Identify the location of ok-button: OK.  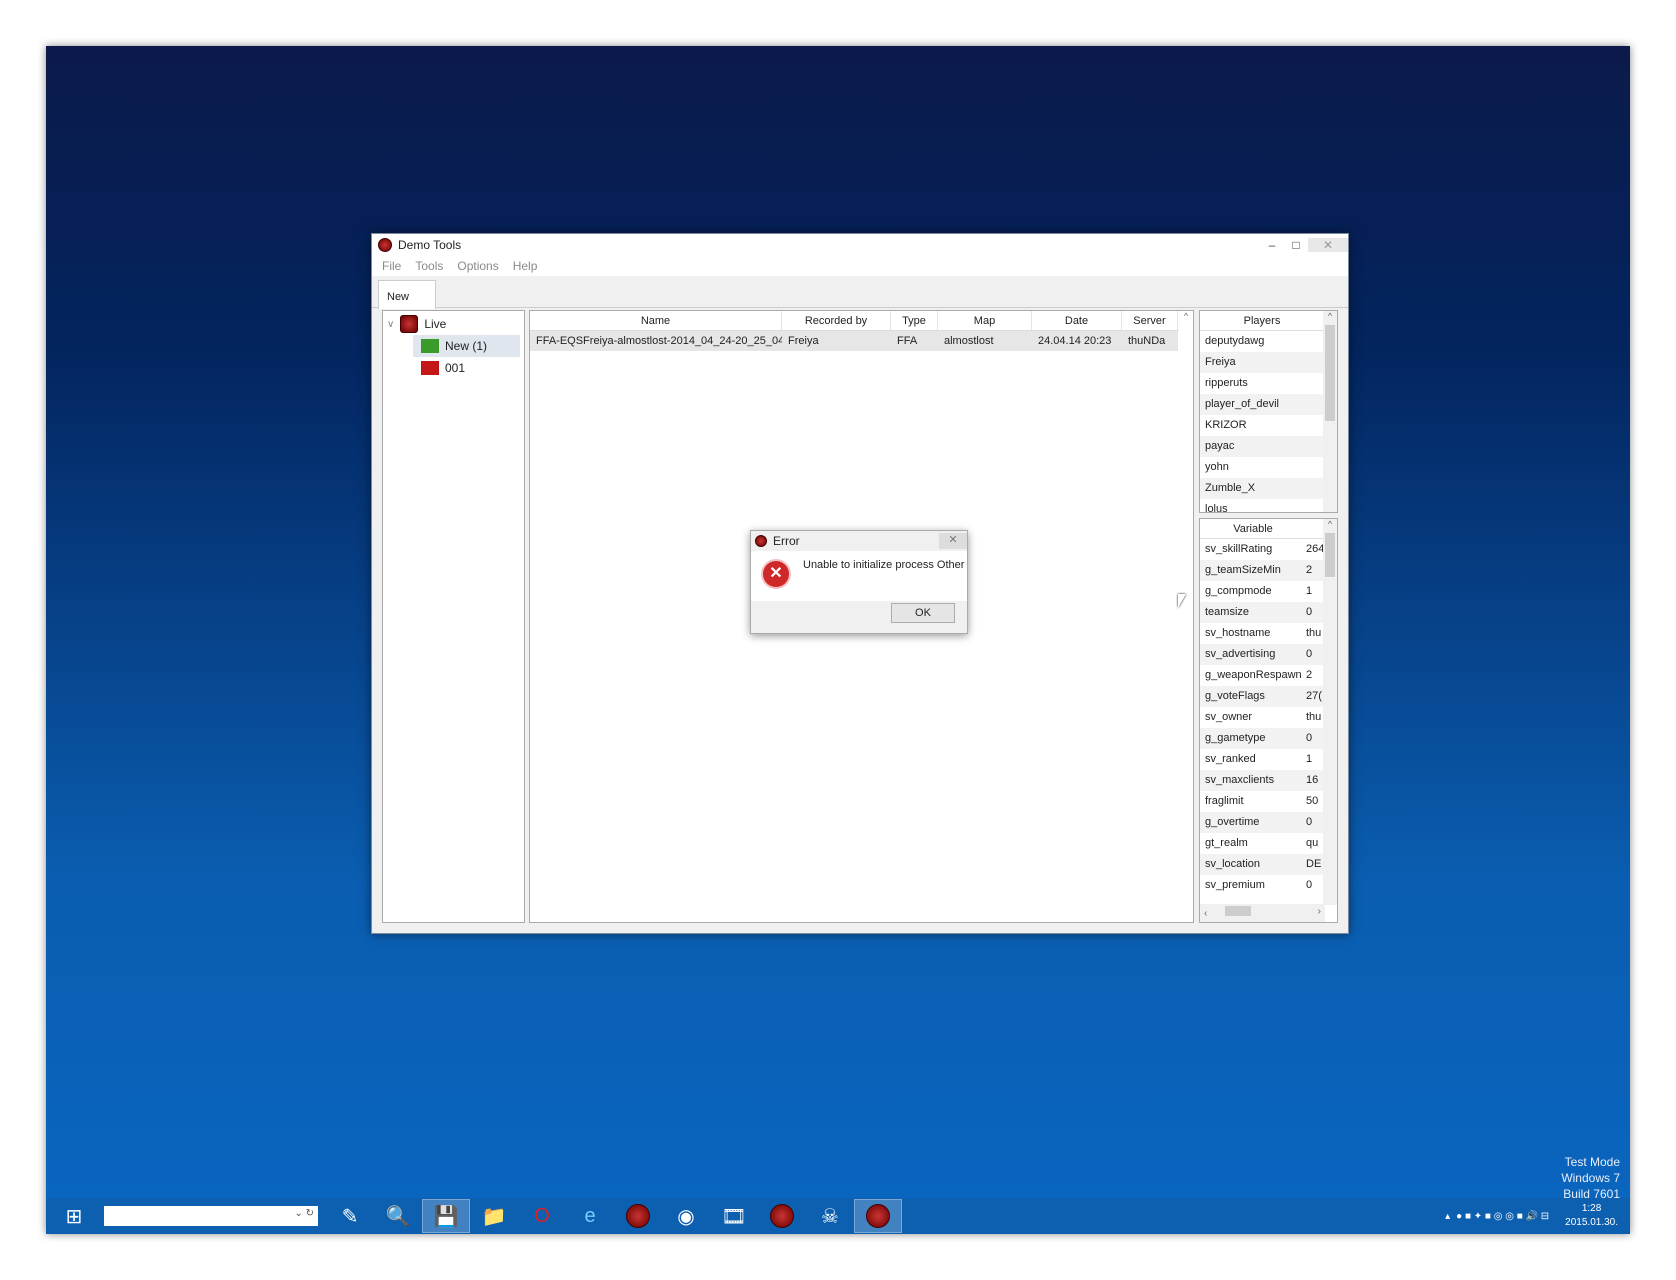
(923, 613).